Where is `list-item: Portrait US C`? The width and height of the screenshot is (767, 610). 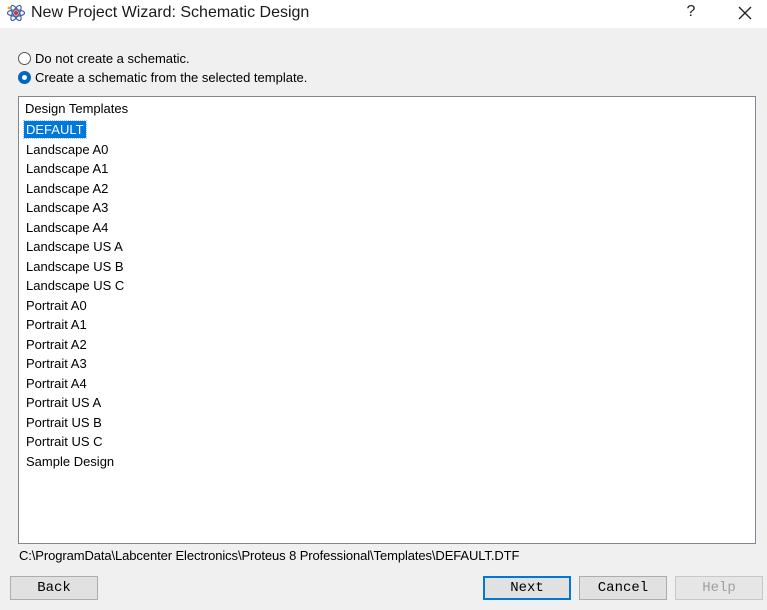 list-item: Portrait US C is located at coordinates (75, 443).